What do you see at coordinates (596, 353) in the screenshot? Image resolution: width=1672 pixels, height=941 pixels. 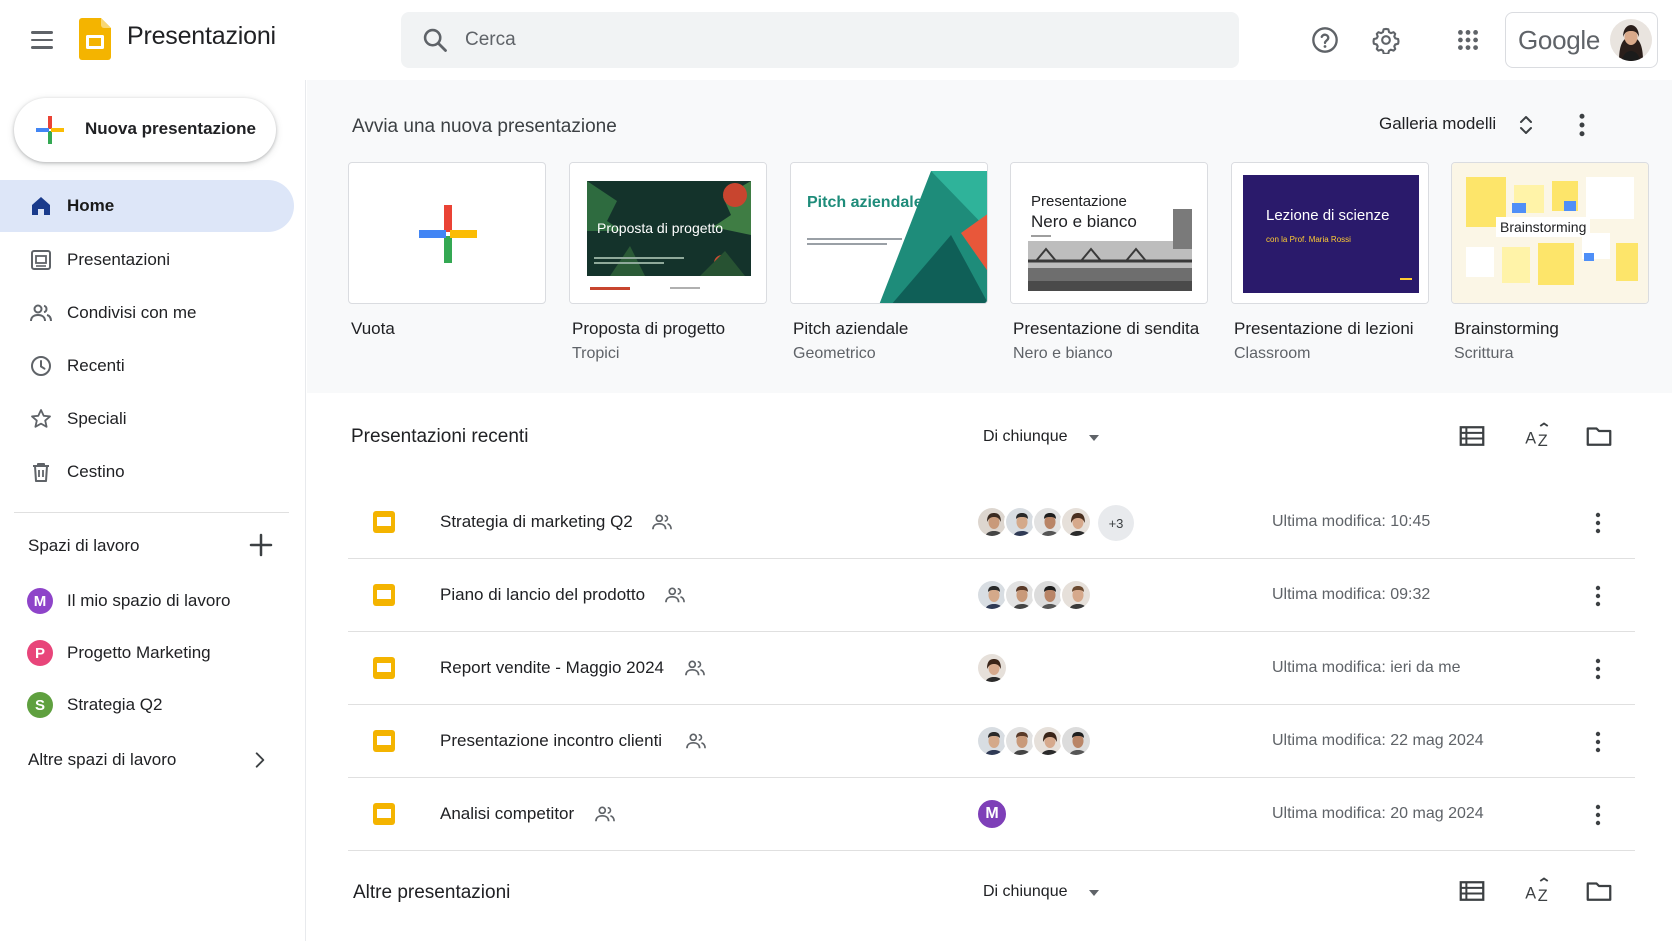 I see `template-subtitle: Tropici` at bounding box center [596, 353].